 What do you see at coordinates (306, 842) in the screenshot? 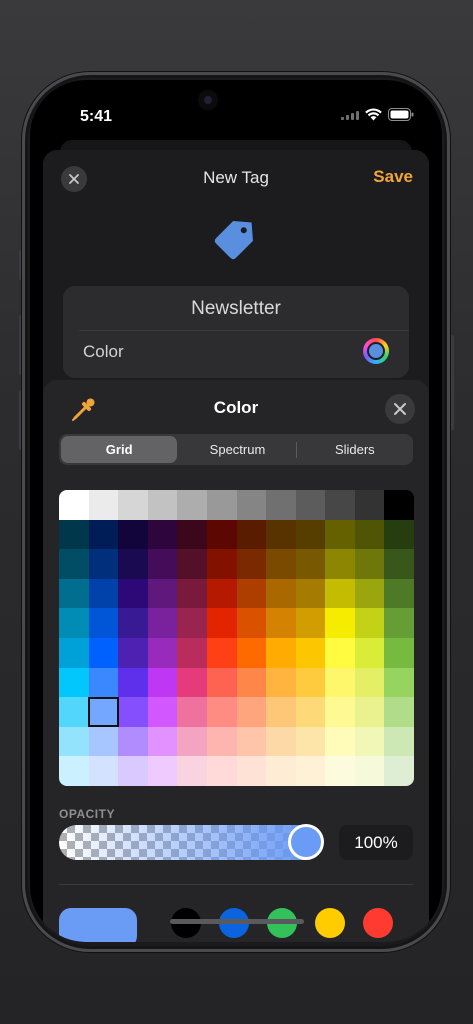
I see `opacity-slider-thumb` at bounding box center [306, 842].